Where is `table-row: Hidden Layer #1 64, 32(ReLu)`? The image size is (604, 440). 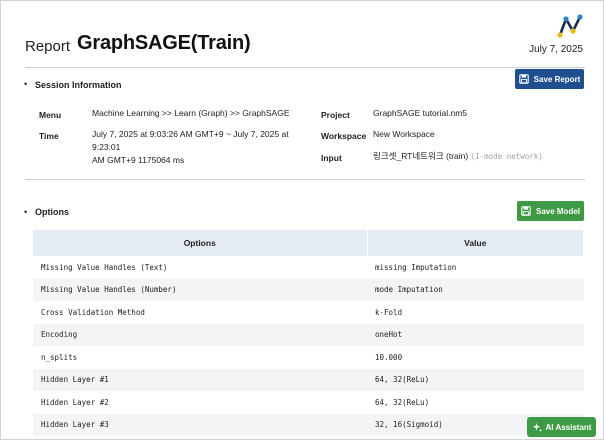
table-row: Hidden Layer #1 64, 32(ReLu) is located at coordinates (308, 379).